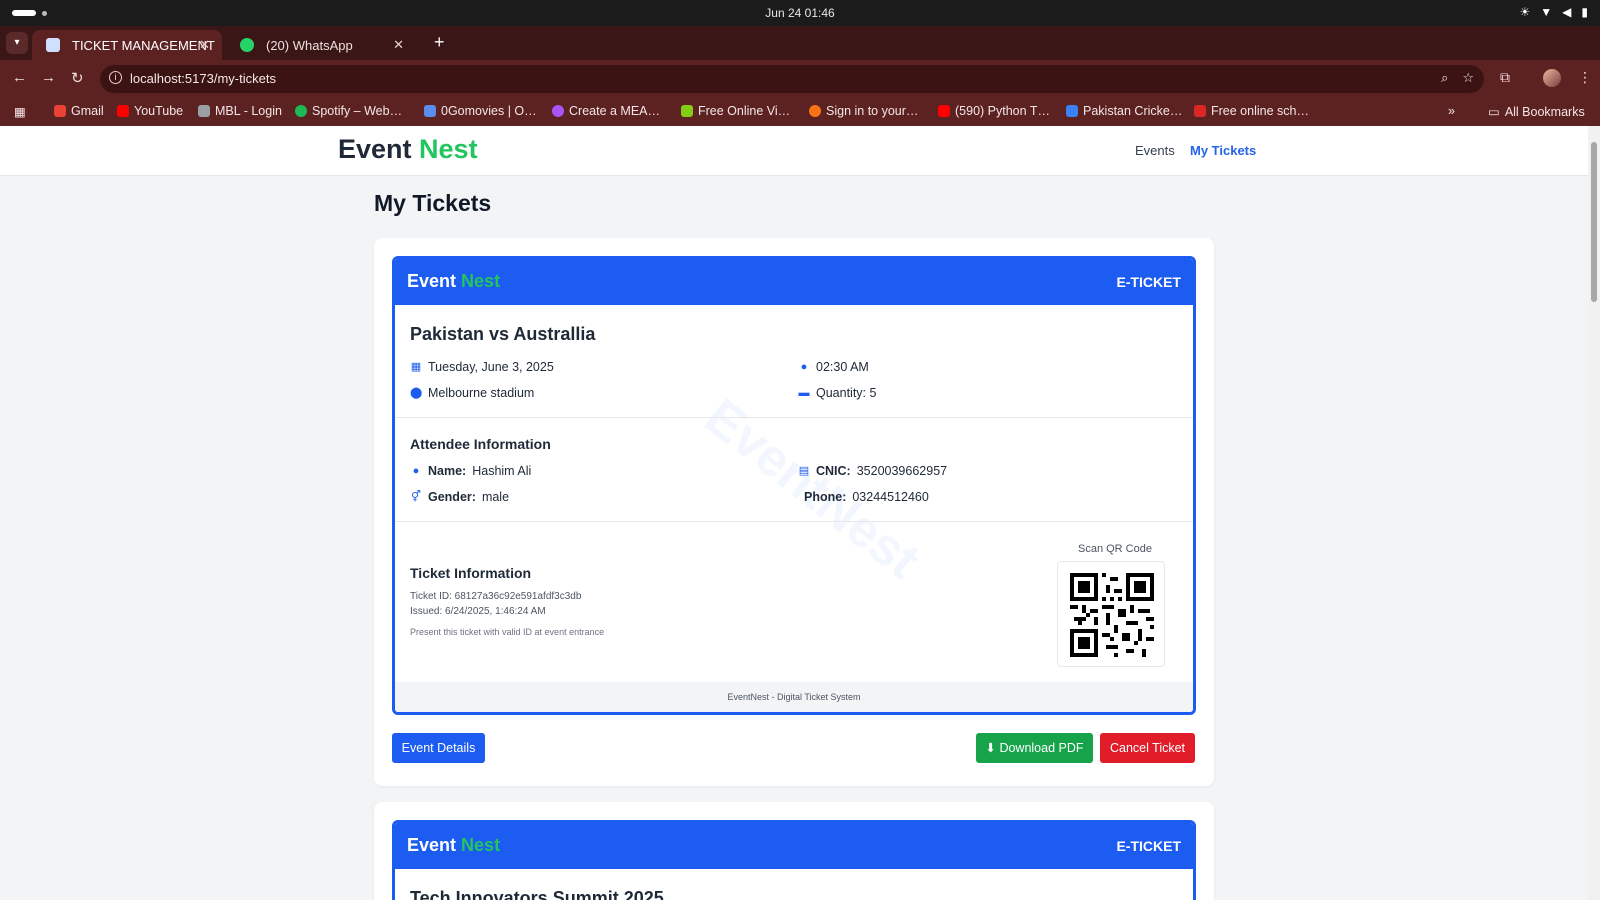 This screenshot has height=900, width=1600. I want to click on attendee-heading: Attendee Information, so click(480, 444).